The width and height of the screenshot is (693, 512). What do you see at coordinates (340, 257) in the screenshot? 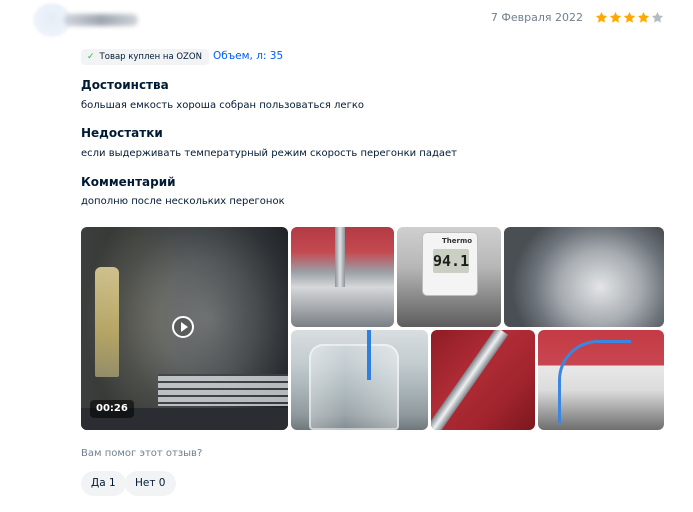
I see `pipe-shape` at bounding box center [340, 257].